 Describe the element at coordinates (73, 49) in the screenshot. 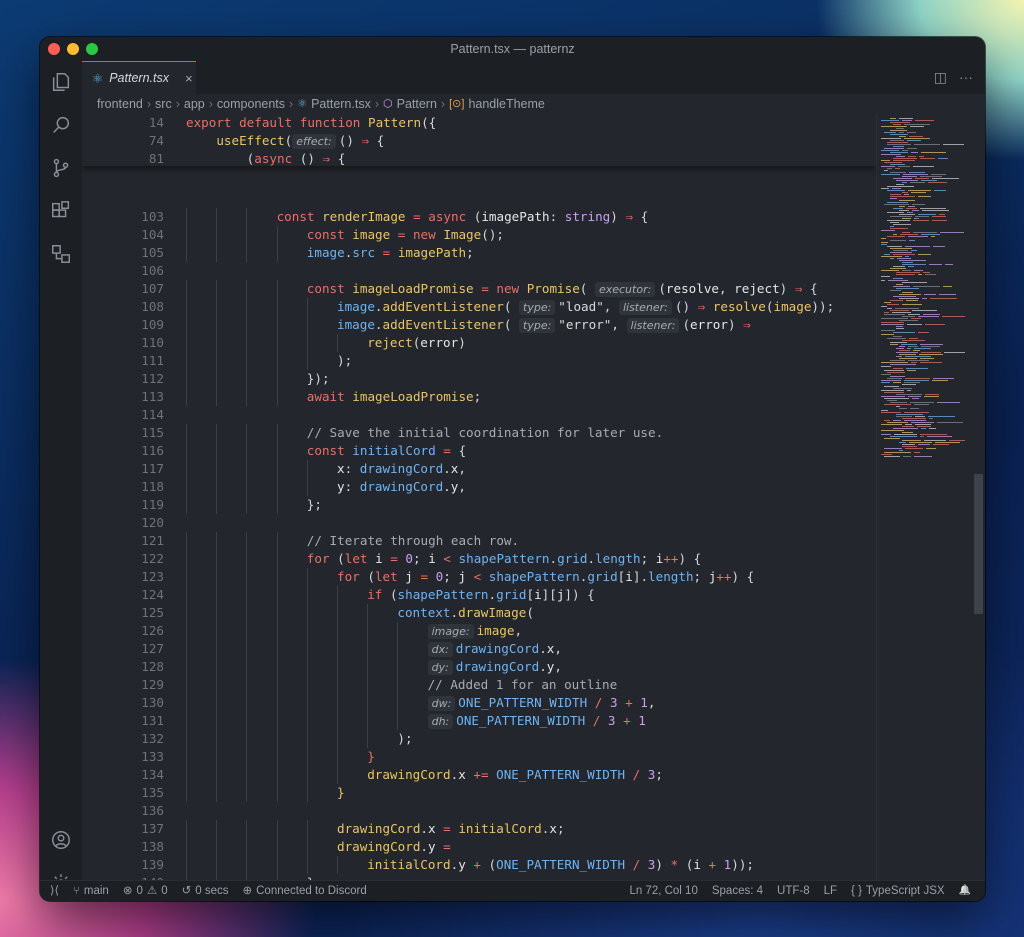

I see `minimize-window-button` at that location.